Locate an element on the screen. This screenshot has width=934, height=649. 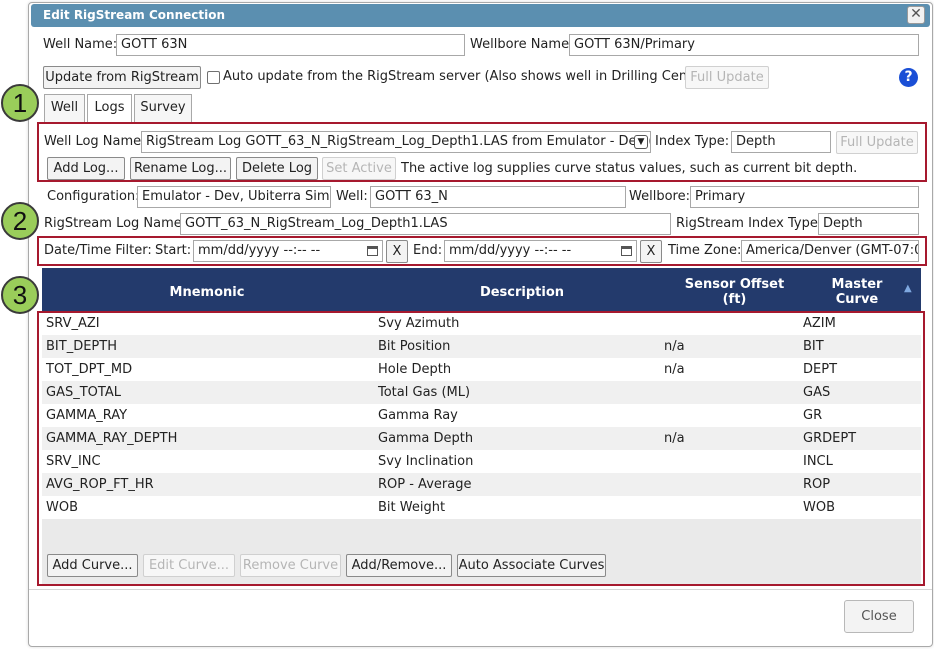
sort-ascending-icon: ▲ is located at coordinates (908, 288).